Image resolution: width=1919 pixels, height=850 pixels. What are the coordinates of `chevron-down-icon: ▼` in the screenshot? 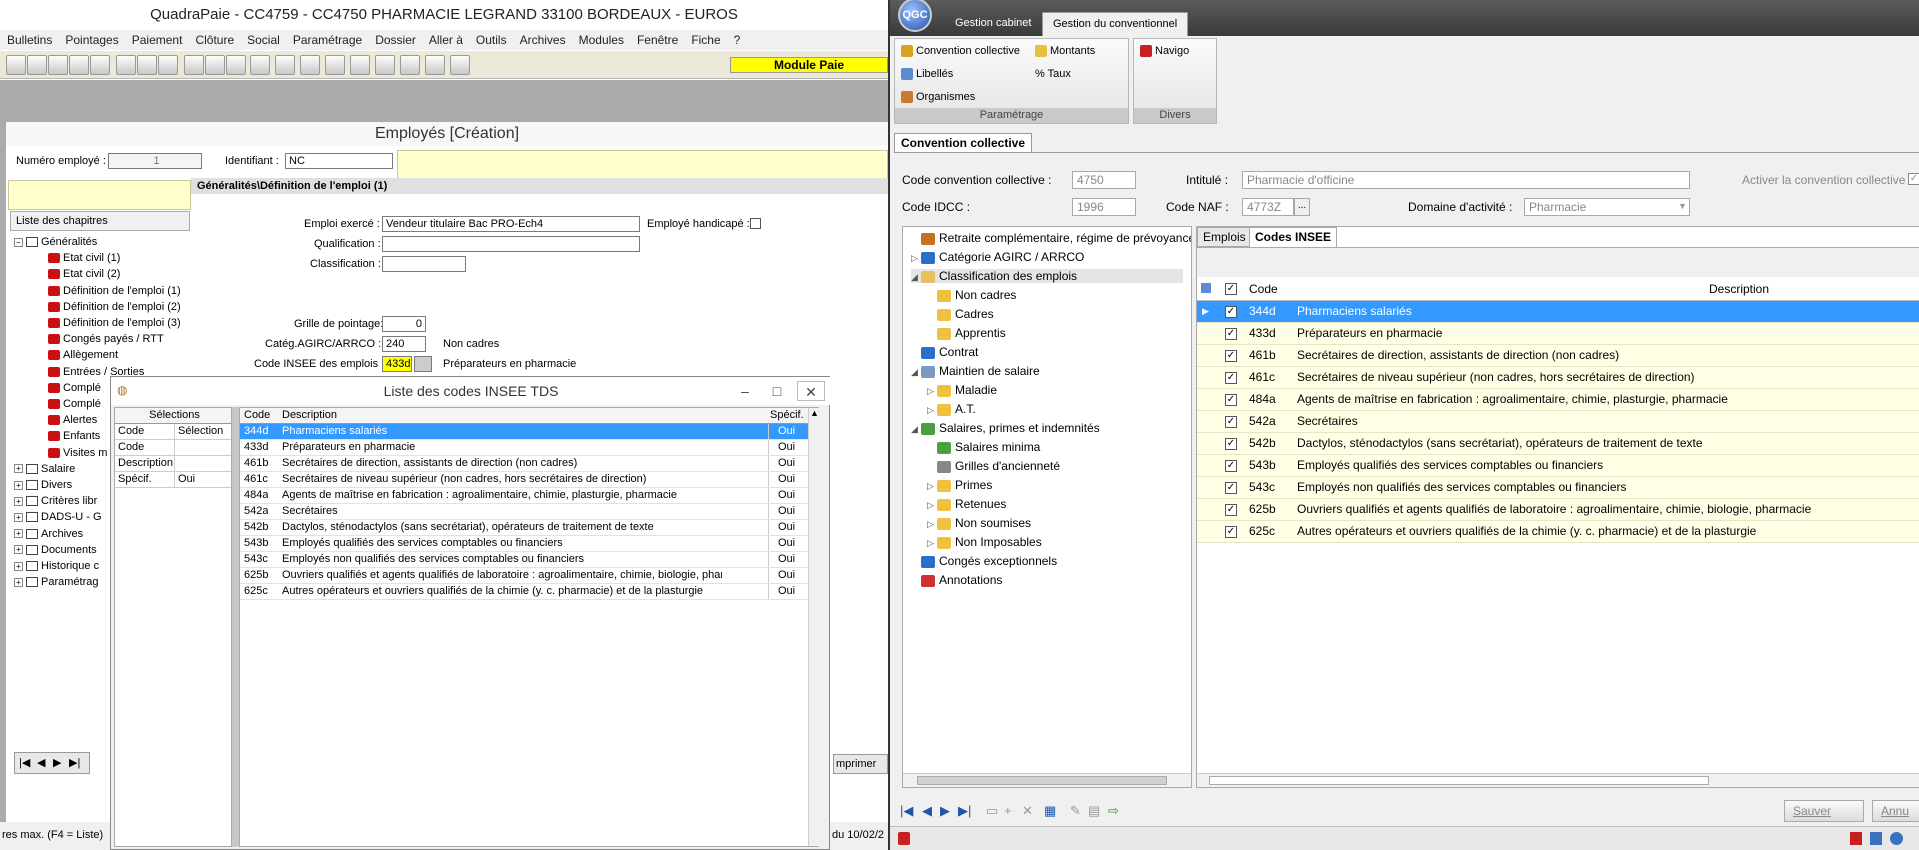 It's located at (1682, 206).